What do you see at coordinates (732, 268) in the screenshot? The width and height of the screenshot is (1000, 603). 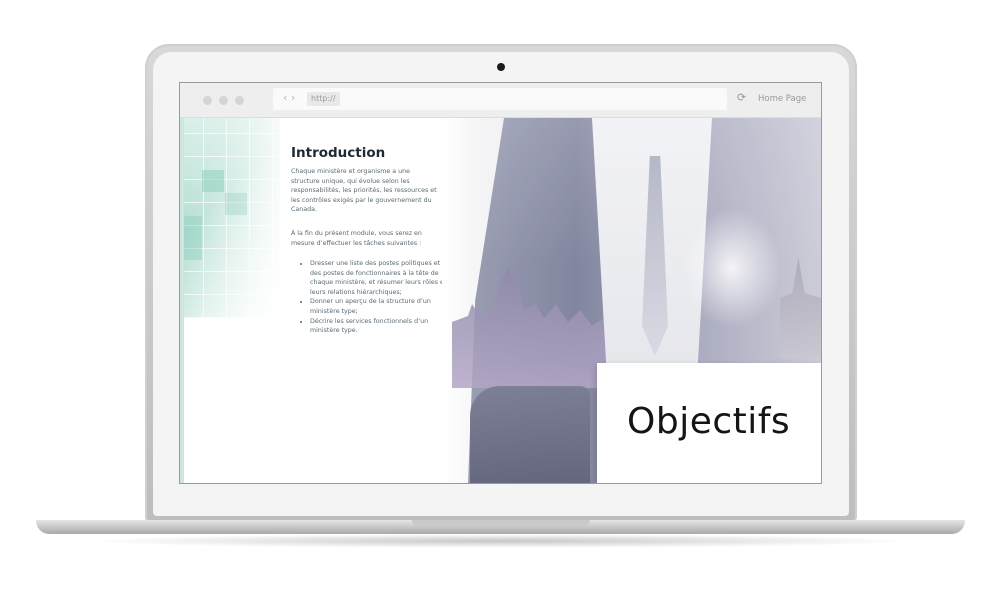 I see `light-haze` at bounding box center [732, 268].